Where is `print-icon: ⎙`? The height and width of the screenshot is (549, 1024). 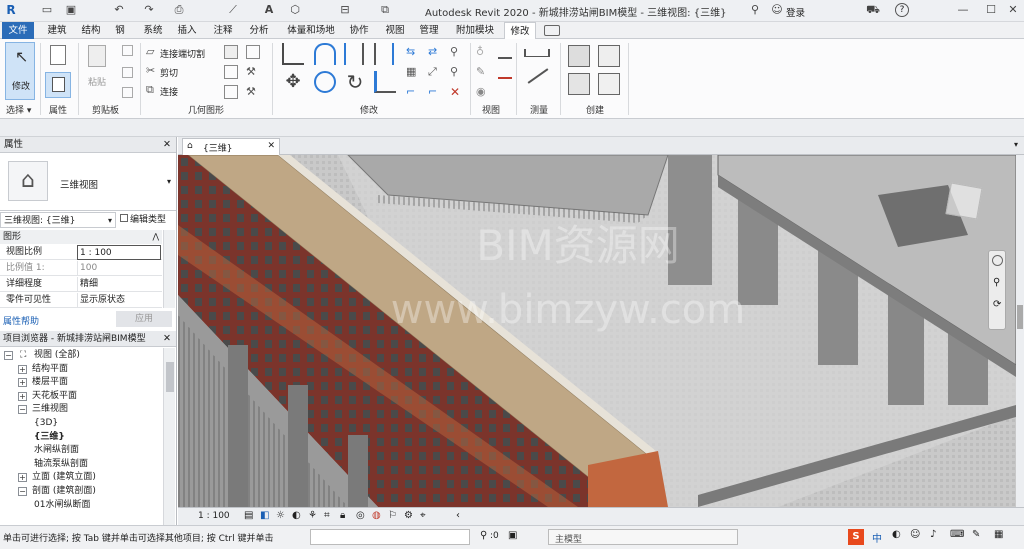 print-icon: ⎙ is located at coordinates (179, 10).